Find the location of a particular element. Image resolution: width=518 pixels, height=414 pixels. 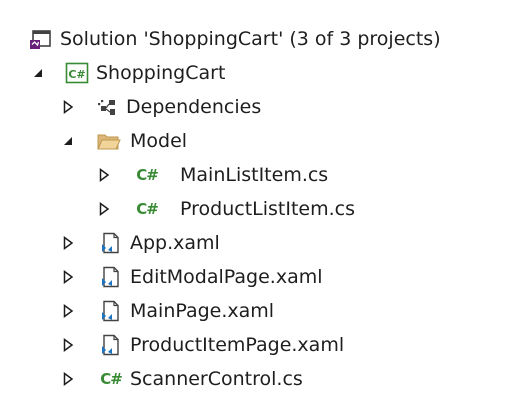

tree-row-productitempage-xaml: ProductItemPage.xaml is located at coordinates (259, 345).